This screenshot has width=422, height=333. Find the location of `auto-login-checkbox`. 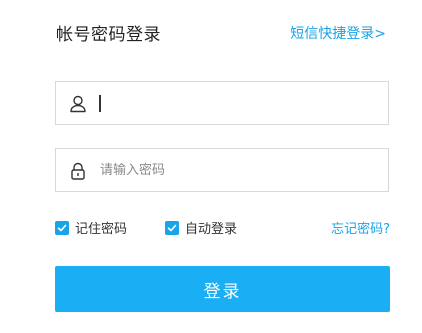

auto-login-checkbox is located at coordinates (172, 227).